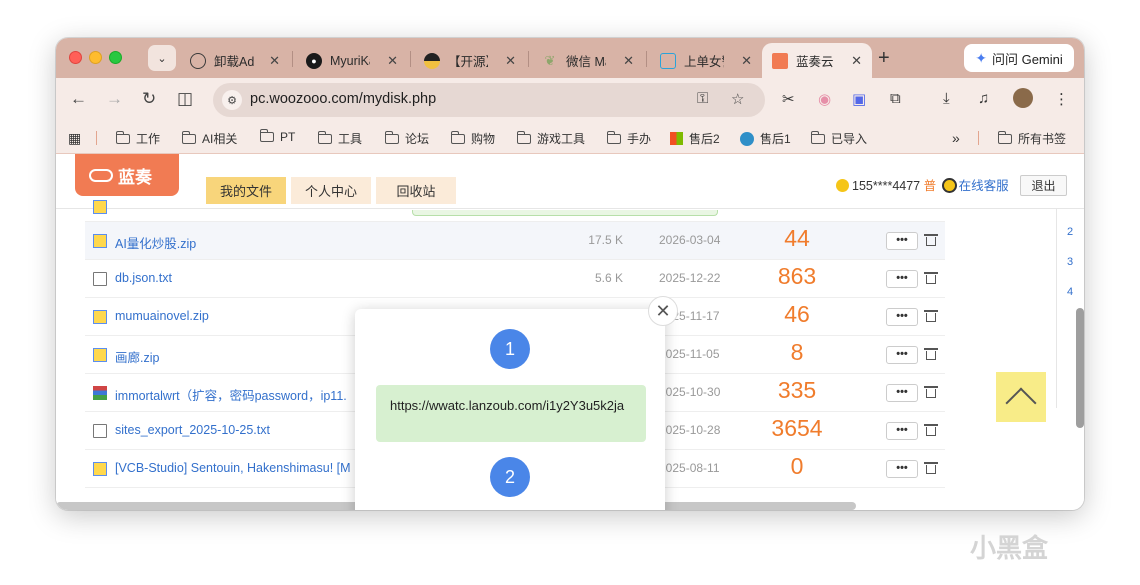  Describe the element at coordinates (489, 100) in the screenshot. I see `address-bar: ⚙ pc.woozooo.com/mydisk.php ⚿ ☆` at that location.